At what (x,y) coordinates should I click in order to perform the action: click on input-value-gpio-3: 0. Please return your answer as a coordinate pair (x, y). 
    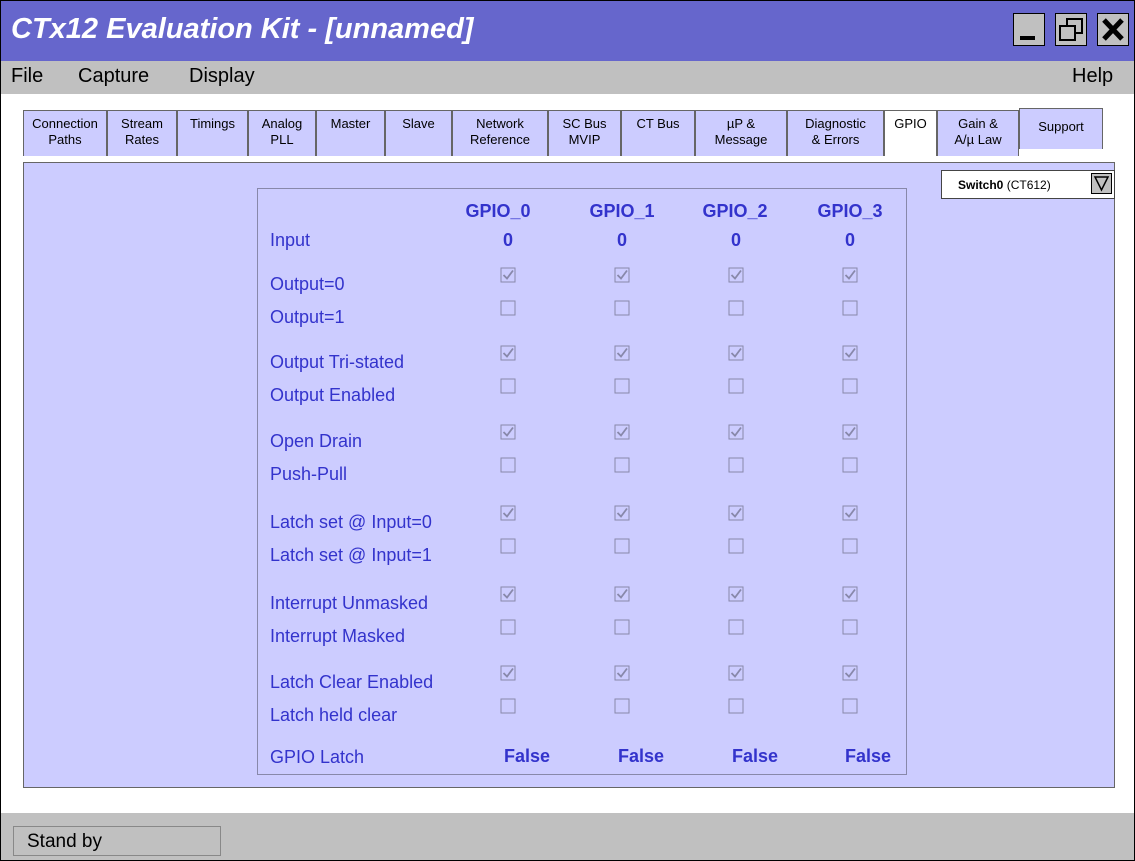
    Looking at the image, I should click on (849, 240).